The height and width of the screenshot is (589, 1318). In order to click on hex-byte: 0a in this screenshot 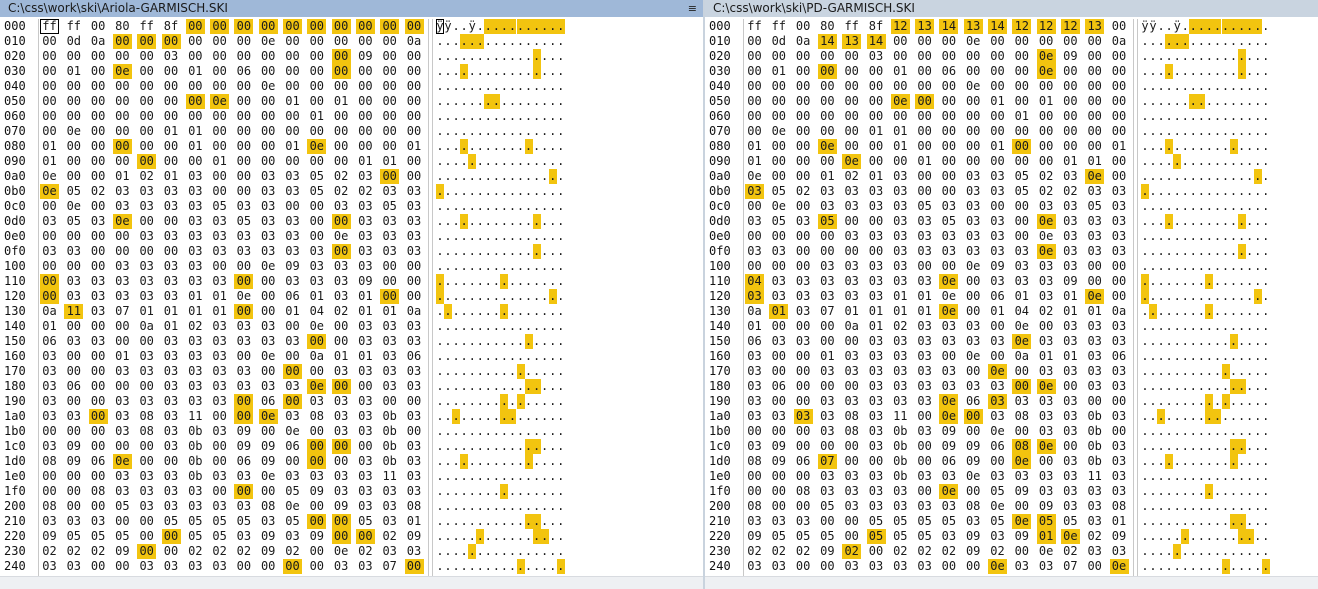, I will do `click(754, 311)`.